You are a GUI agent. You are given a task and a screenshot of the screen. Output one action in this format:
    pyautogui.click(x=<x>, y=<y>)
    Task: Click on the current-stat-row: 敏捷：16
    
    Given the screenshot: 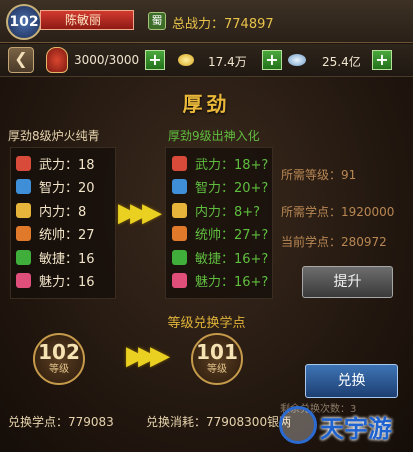 What is the action you would take?
    pyautogui.click(x=55, y=257)
    